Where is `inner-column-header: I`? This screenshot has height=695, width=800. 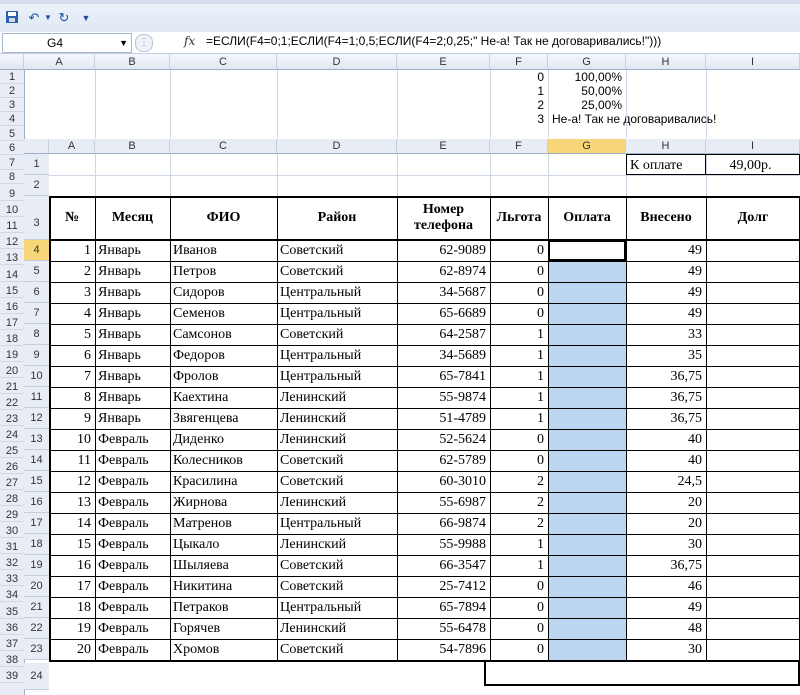 inner-column-header: I is located at coordinates (753, 146).